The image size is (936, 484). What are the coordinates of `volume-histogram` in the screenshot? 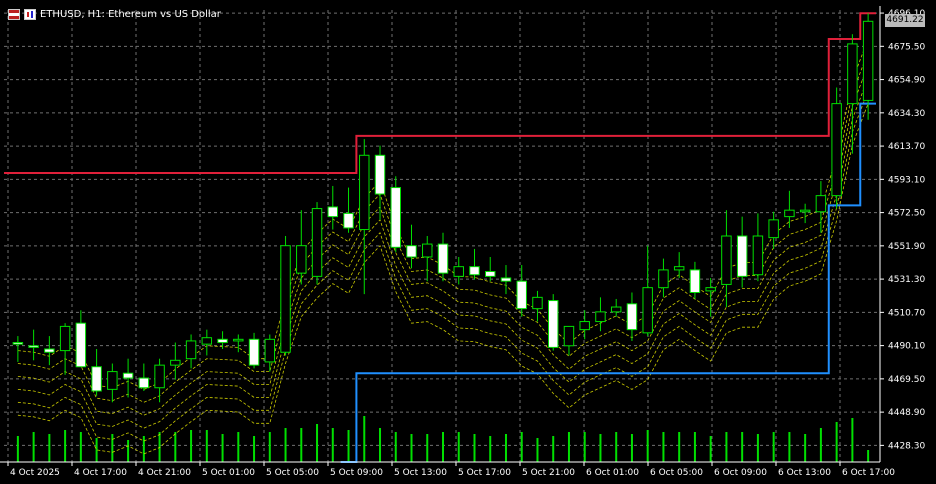 It's located at (443, 439).